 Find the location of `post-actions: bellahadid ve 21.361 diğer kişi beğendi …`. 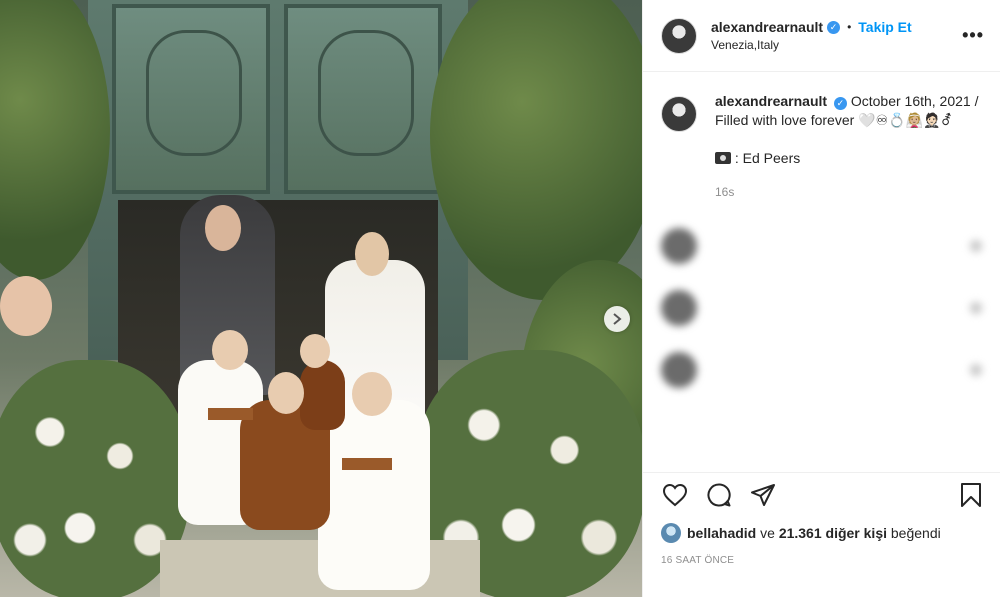

post-actions: bellahadid ve 21.361 diğer kişi beğendi … is located at coordinates (821, 519).